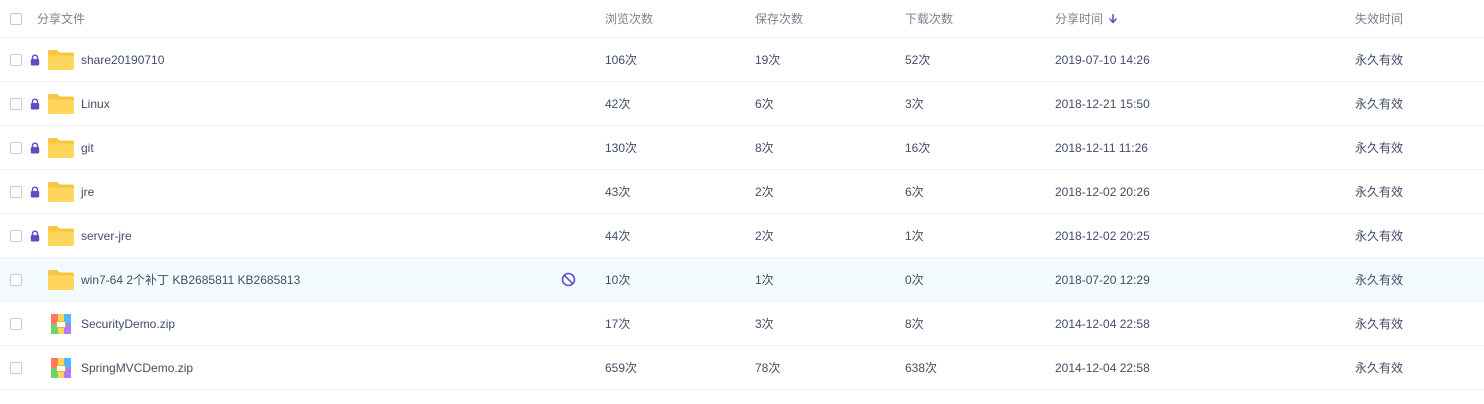  Describe the element at coordinates (918, 148) in the screenshot. I see `download-count: 16次` at that location.